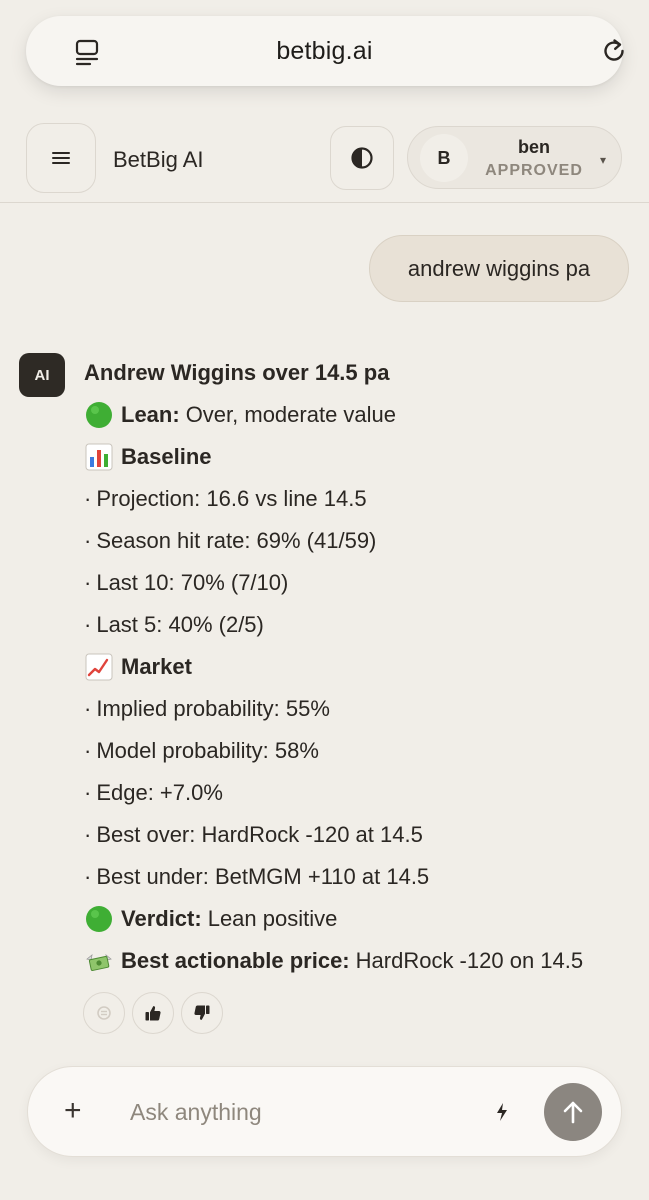 The height and width of the screenshot is (1200, 649). I want to click on money-with-wings-icon, so click(99, 961).